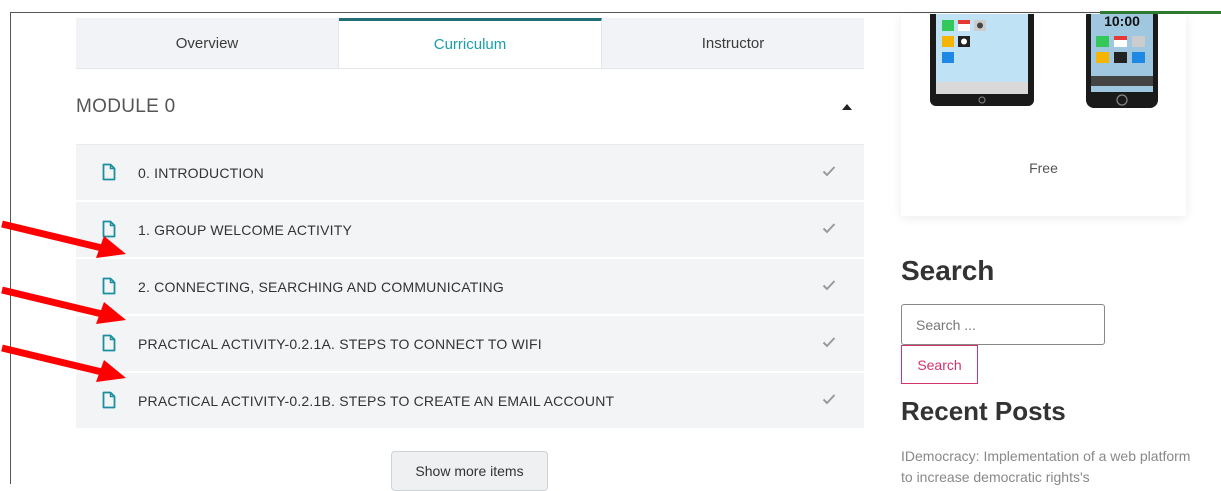 The width and height of the screenshot is (1221, 491). I want to click on module-header: MODULE 0, so click(470, 107).